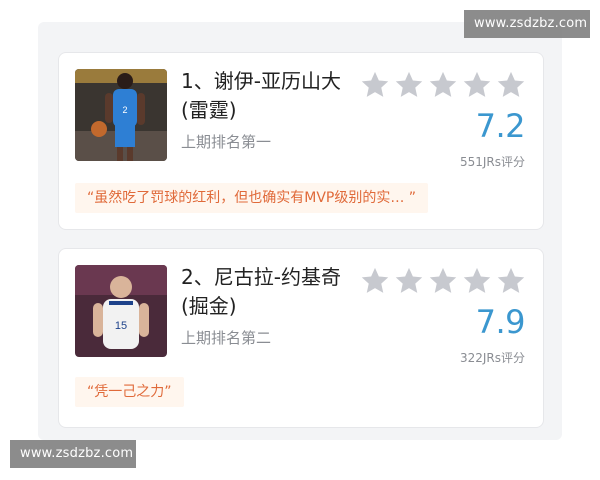  I want to click on svg-text: 15, so click(121, 326).